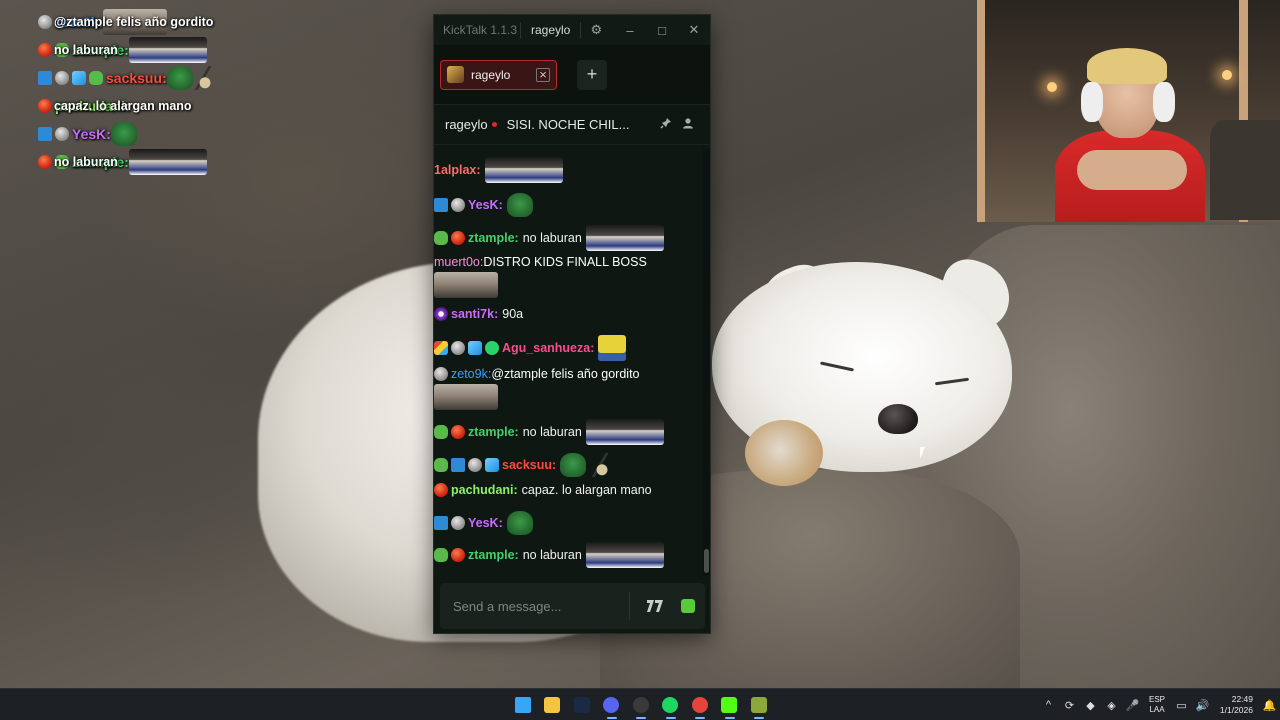  Describe the element at coordinates (688, 606) in the screenshot. I see `emote-picker-icon` at that location.